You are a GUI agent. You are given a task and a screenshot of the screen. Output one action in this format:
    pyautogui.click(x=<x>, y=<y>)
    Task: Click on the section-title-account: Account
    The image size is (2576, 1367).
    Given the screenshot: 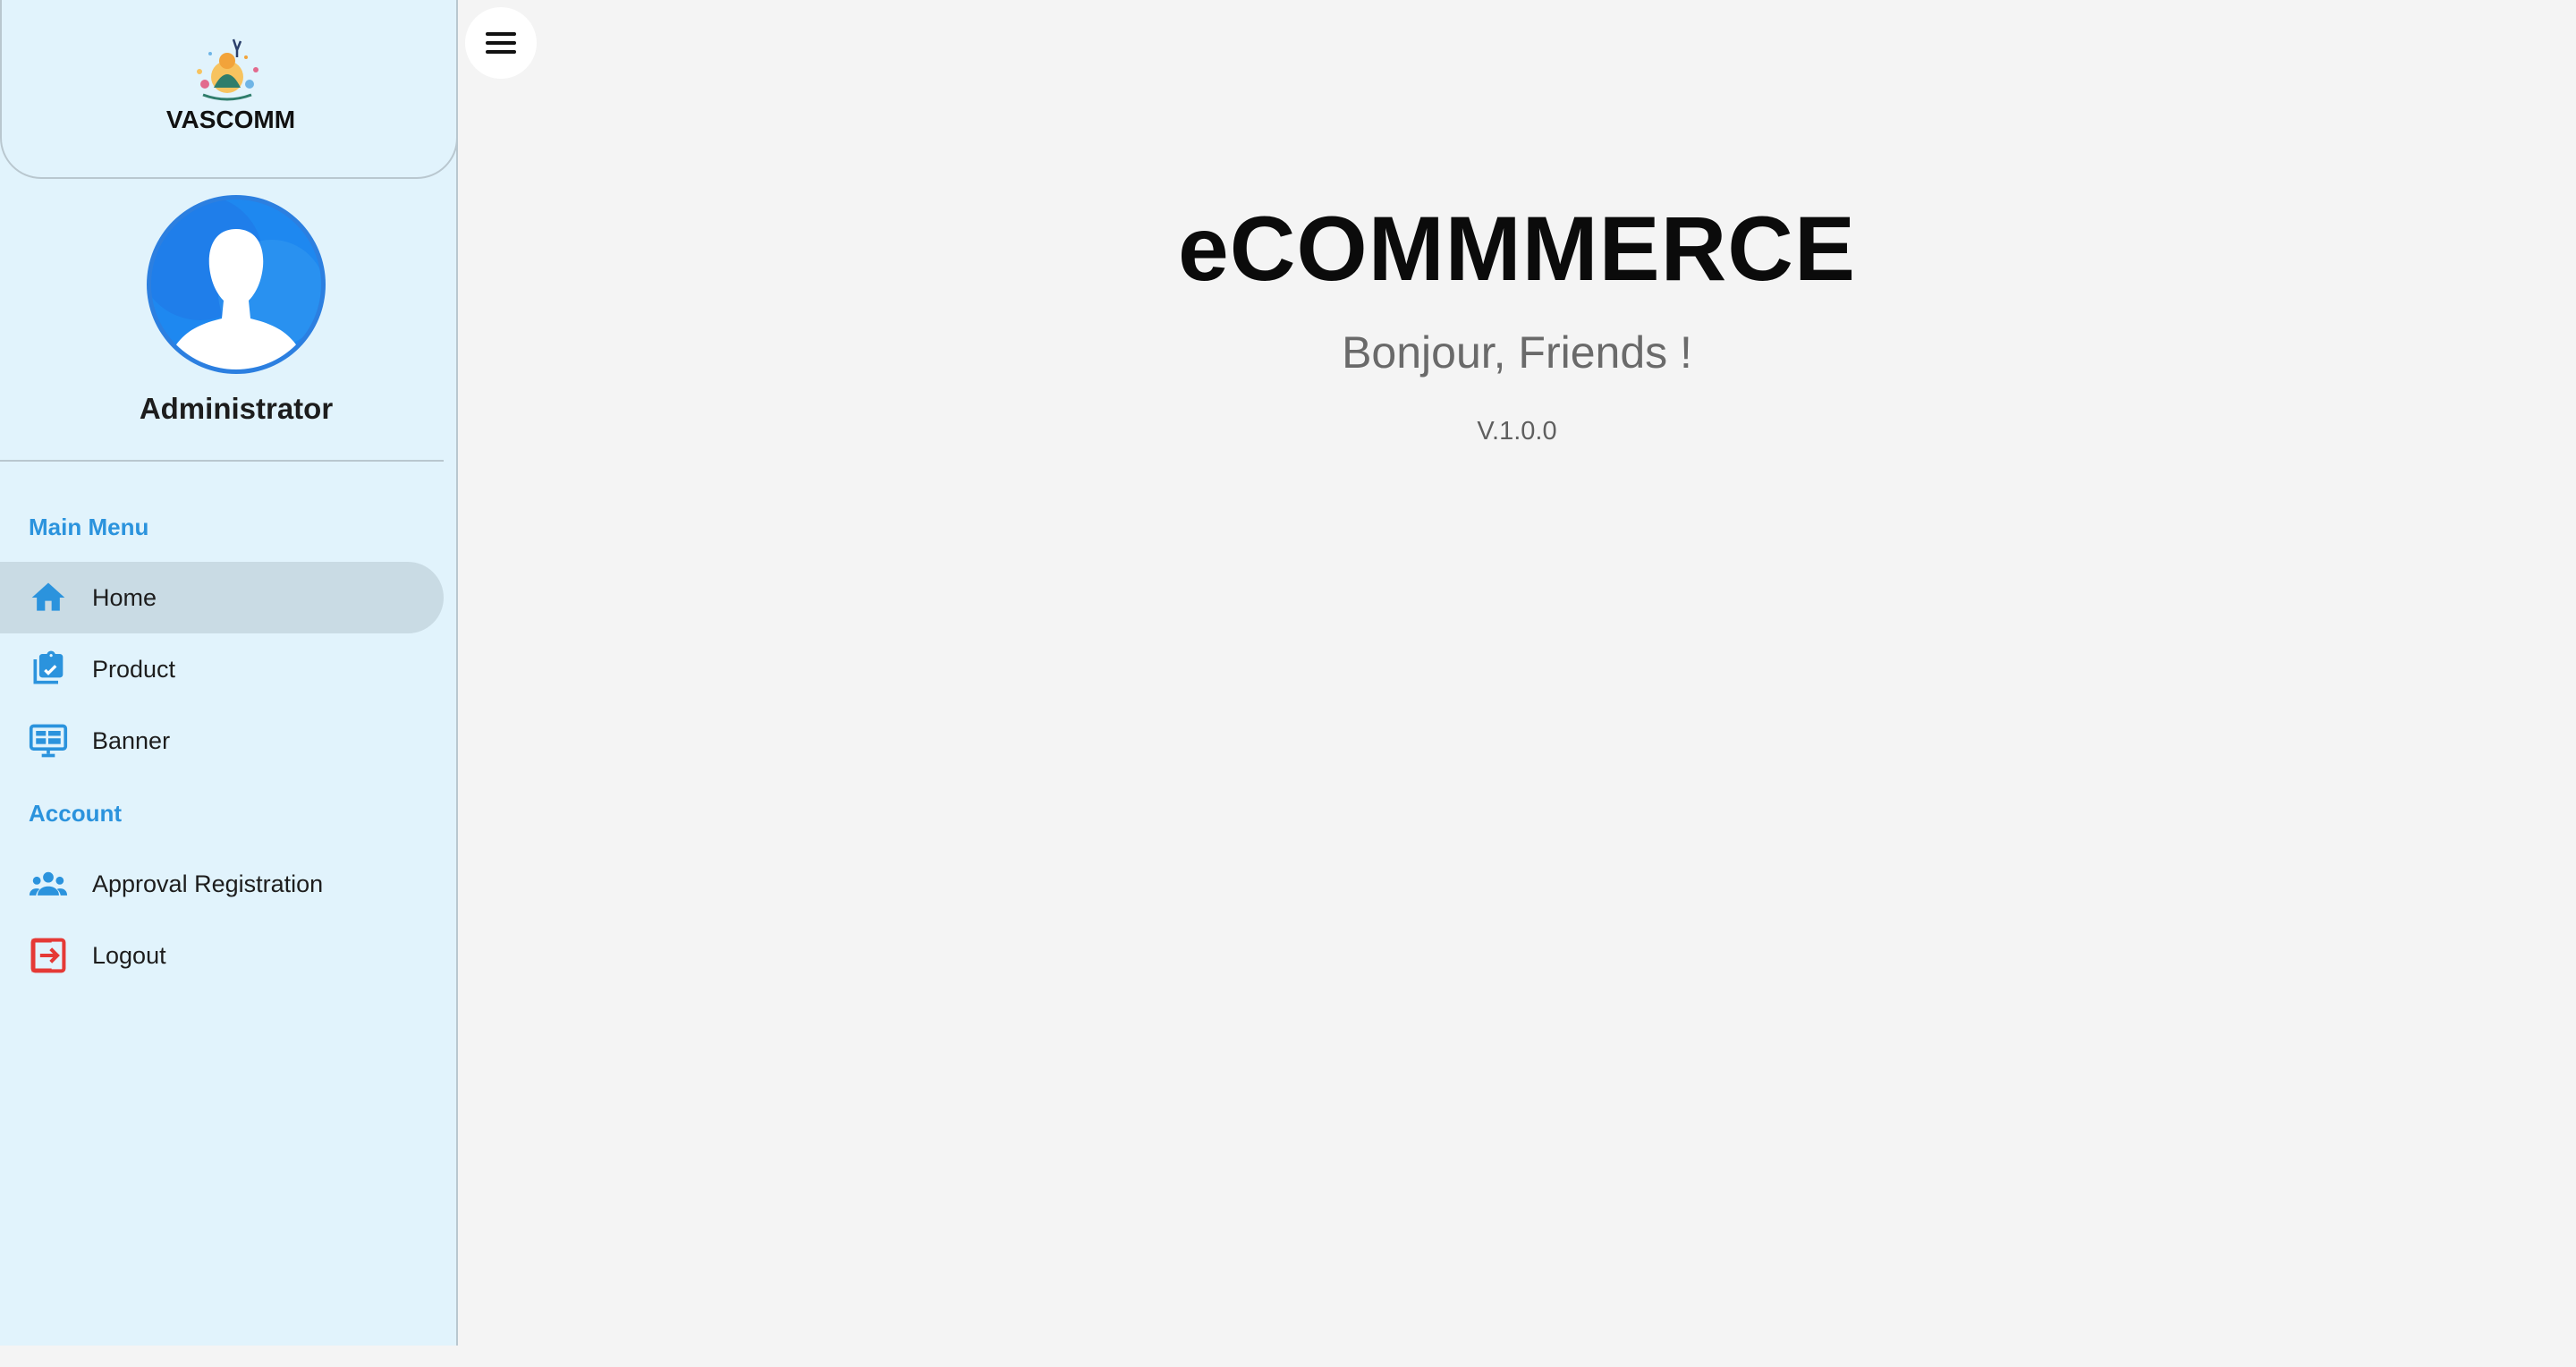 What is the action you would take?
    pyautogui.click(x=75, y=813)
    